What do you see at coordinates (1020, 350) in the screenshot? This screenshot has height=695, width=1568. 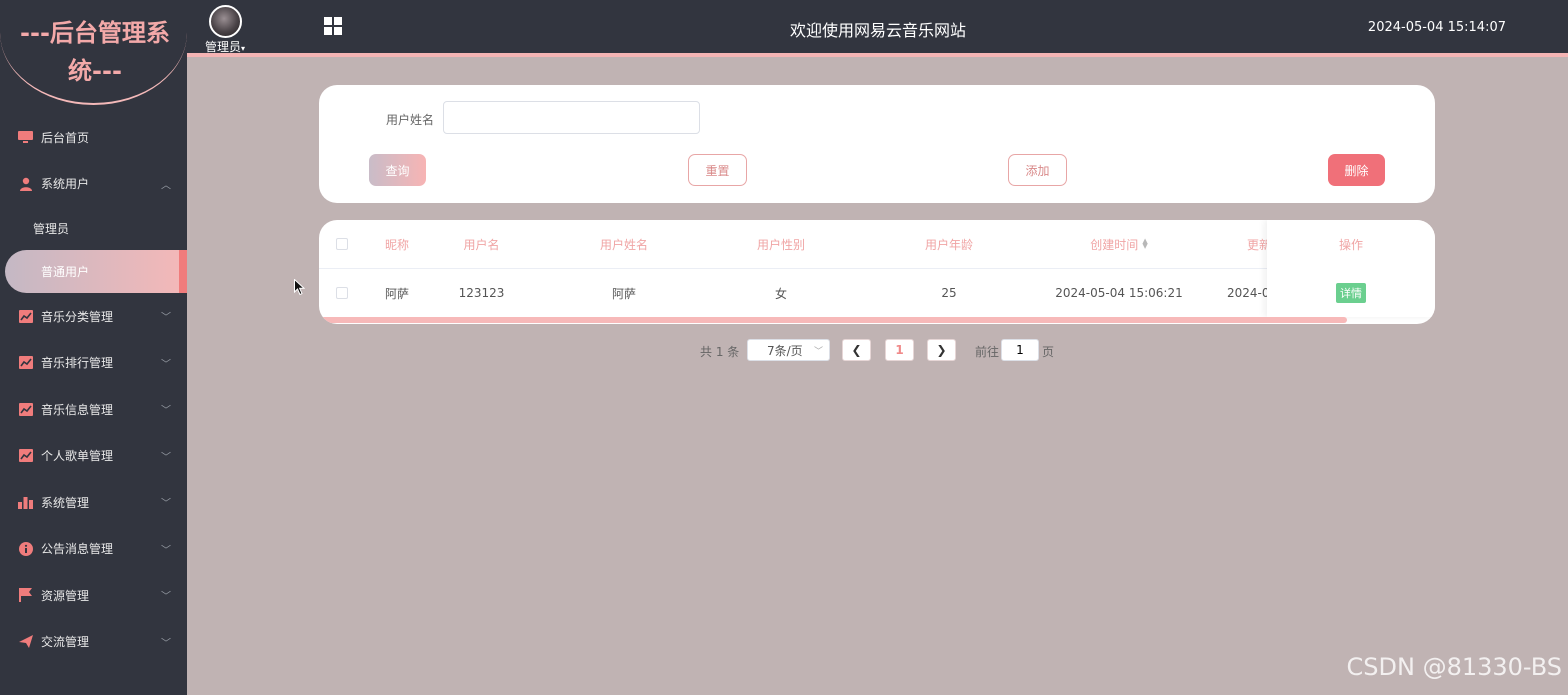 I see `goto-page-input` at bounding box center [1020, 350].